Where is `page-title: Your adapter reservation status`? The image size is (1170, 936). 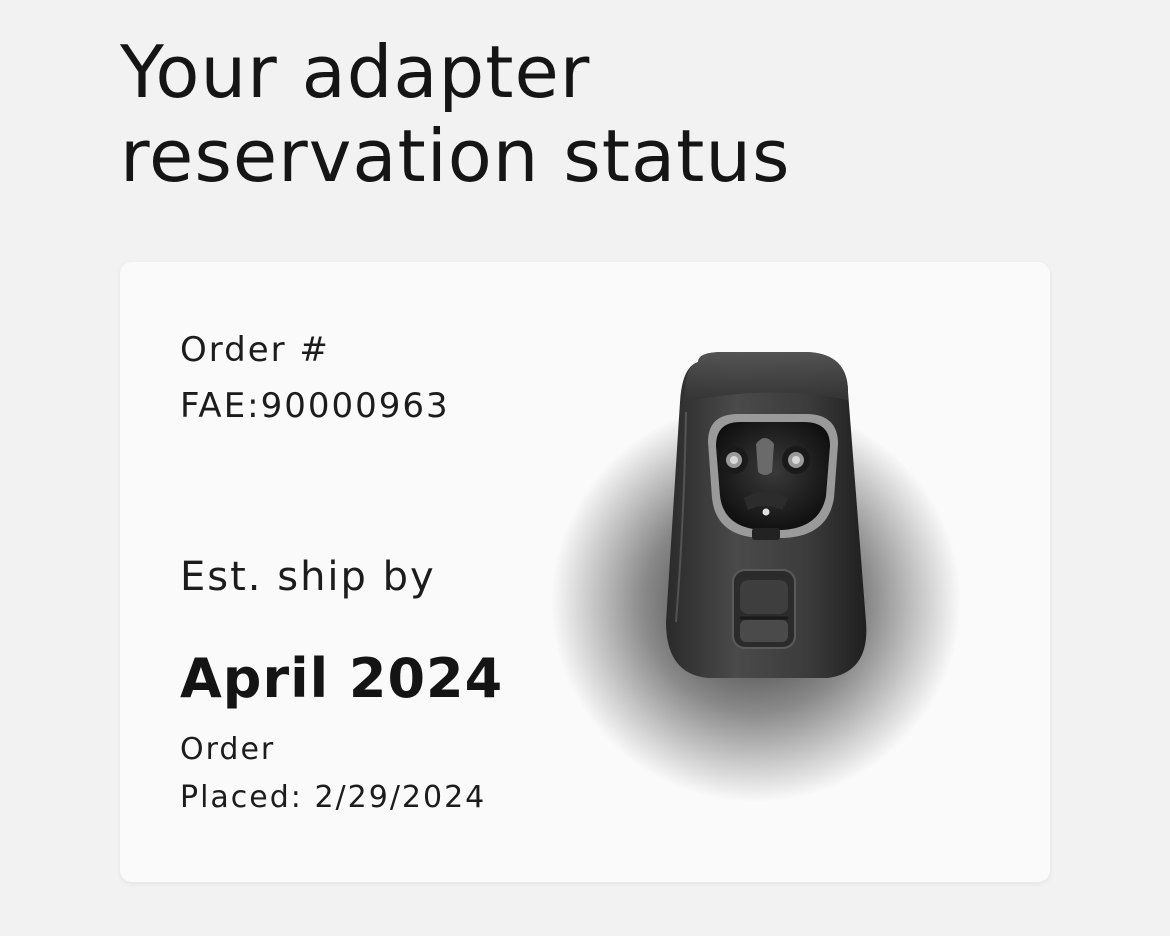
page-title: Your adapter reservation status is located at coordinates (570, 114).